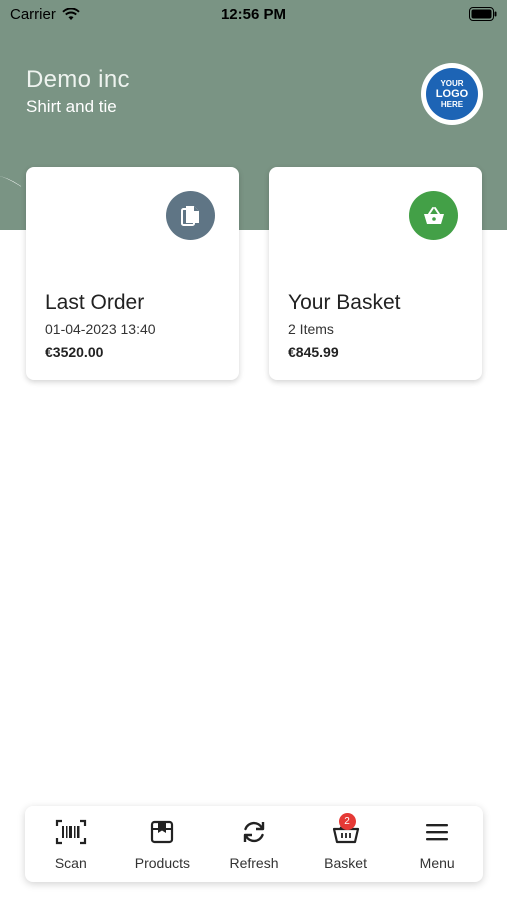  I want to click on menu-icon, so click(437, 832).